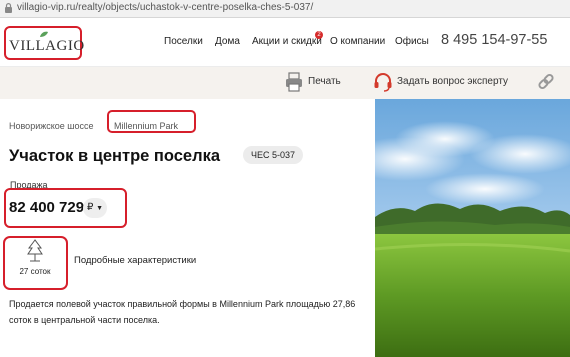 The image size is (570, 357). I want to click on nav-promotions: Акции и скидки, so click(287, 41).